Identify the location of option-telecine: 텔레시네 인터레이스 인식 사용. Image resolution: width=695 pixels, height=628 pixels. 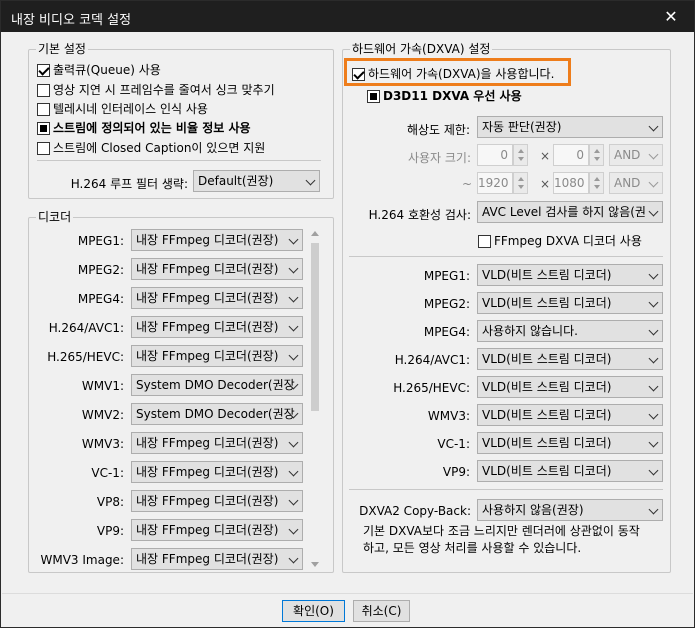
(122, 108).